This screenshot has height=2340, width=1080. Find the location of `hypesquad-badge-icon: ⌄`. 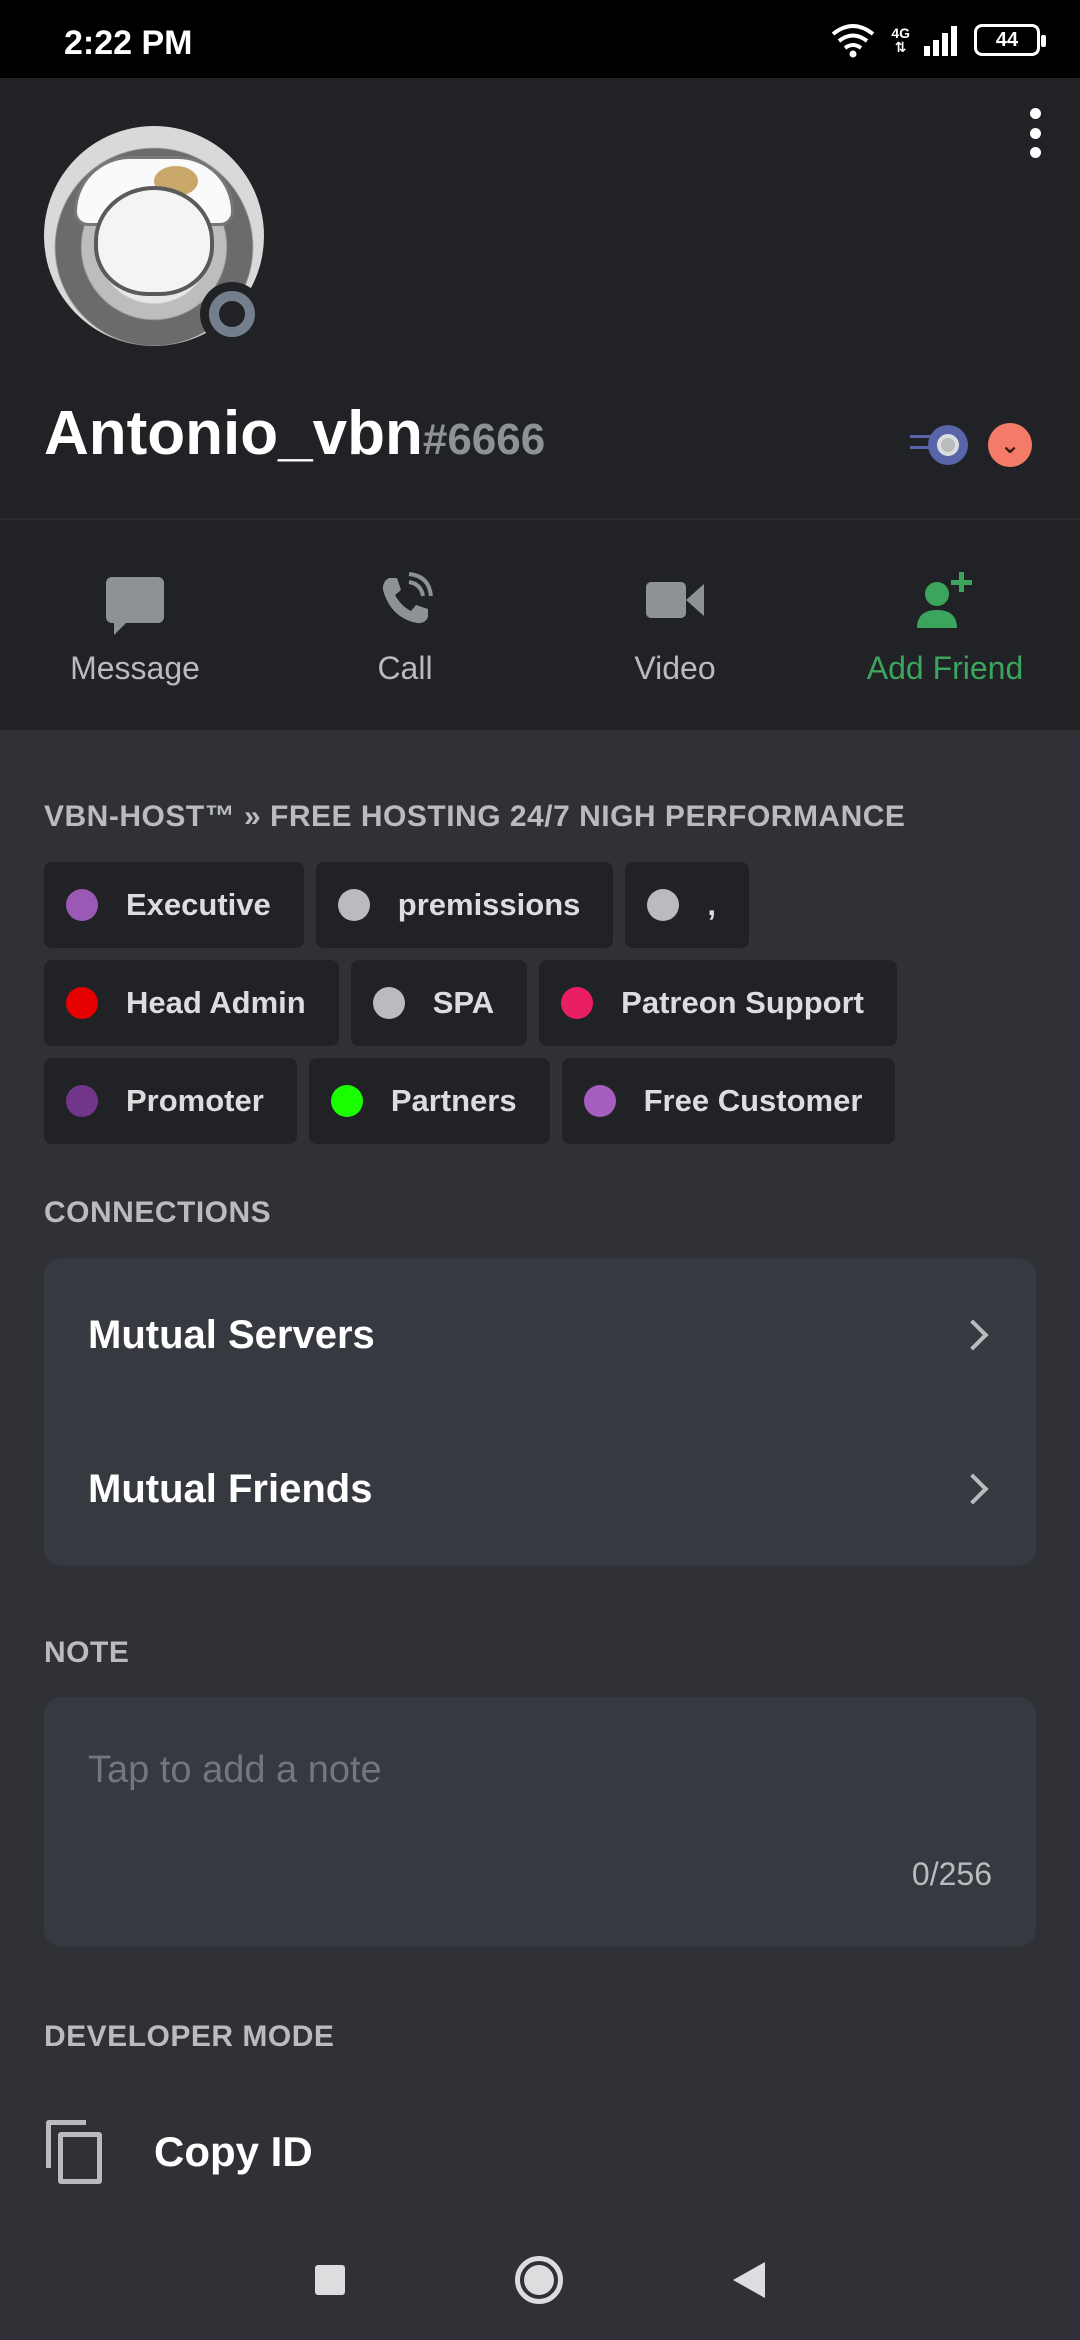

hypesquad-badge-icon: ⌄ is located at coordinates (1010, 445).